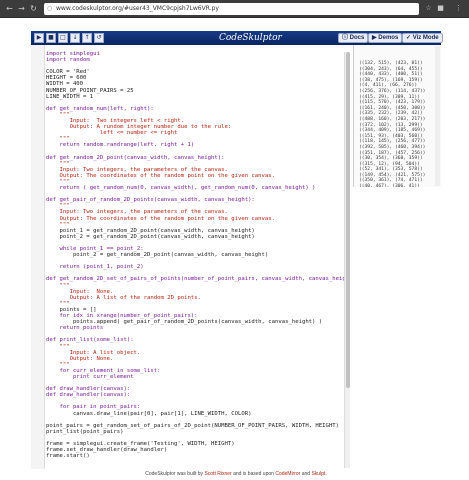 The image size is (469, 480). Describe the element at coordinates (21, 8) in the screenshot. I see `forward-icon: →` at that location.